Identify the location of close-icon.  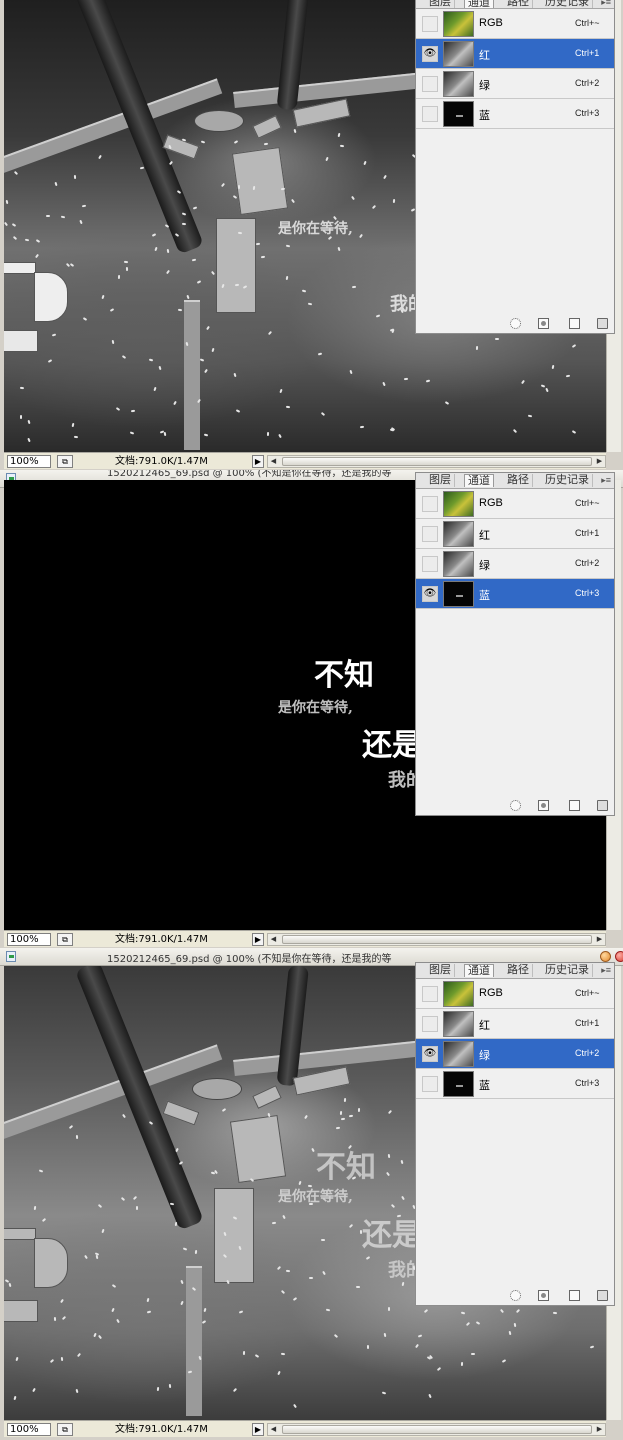
(619, 956).